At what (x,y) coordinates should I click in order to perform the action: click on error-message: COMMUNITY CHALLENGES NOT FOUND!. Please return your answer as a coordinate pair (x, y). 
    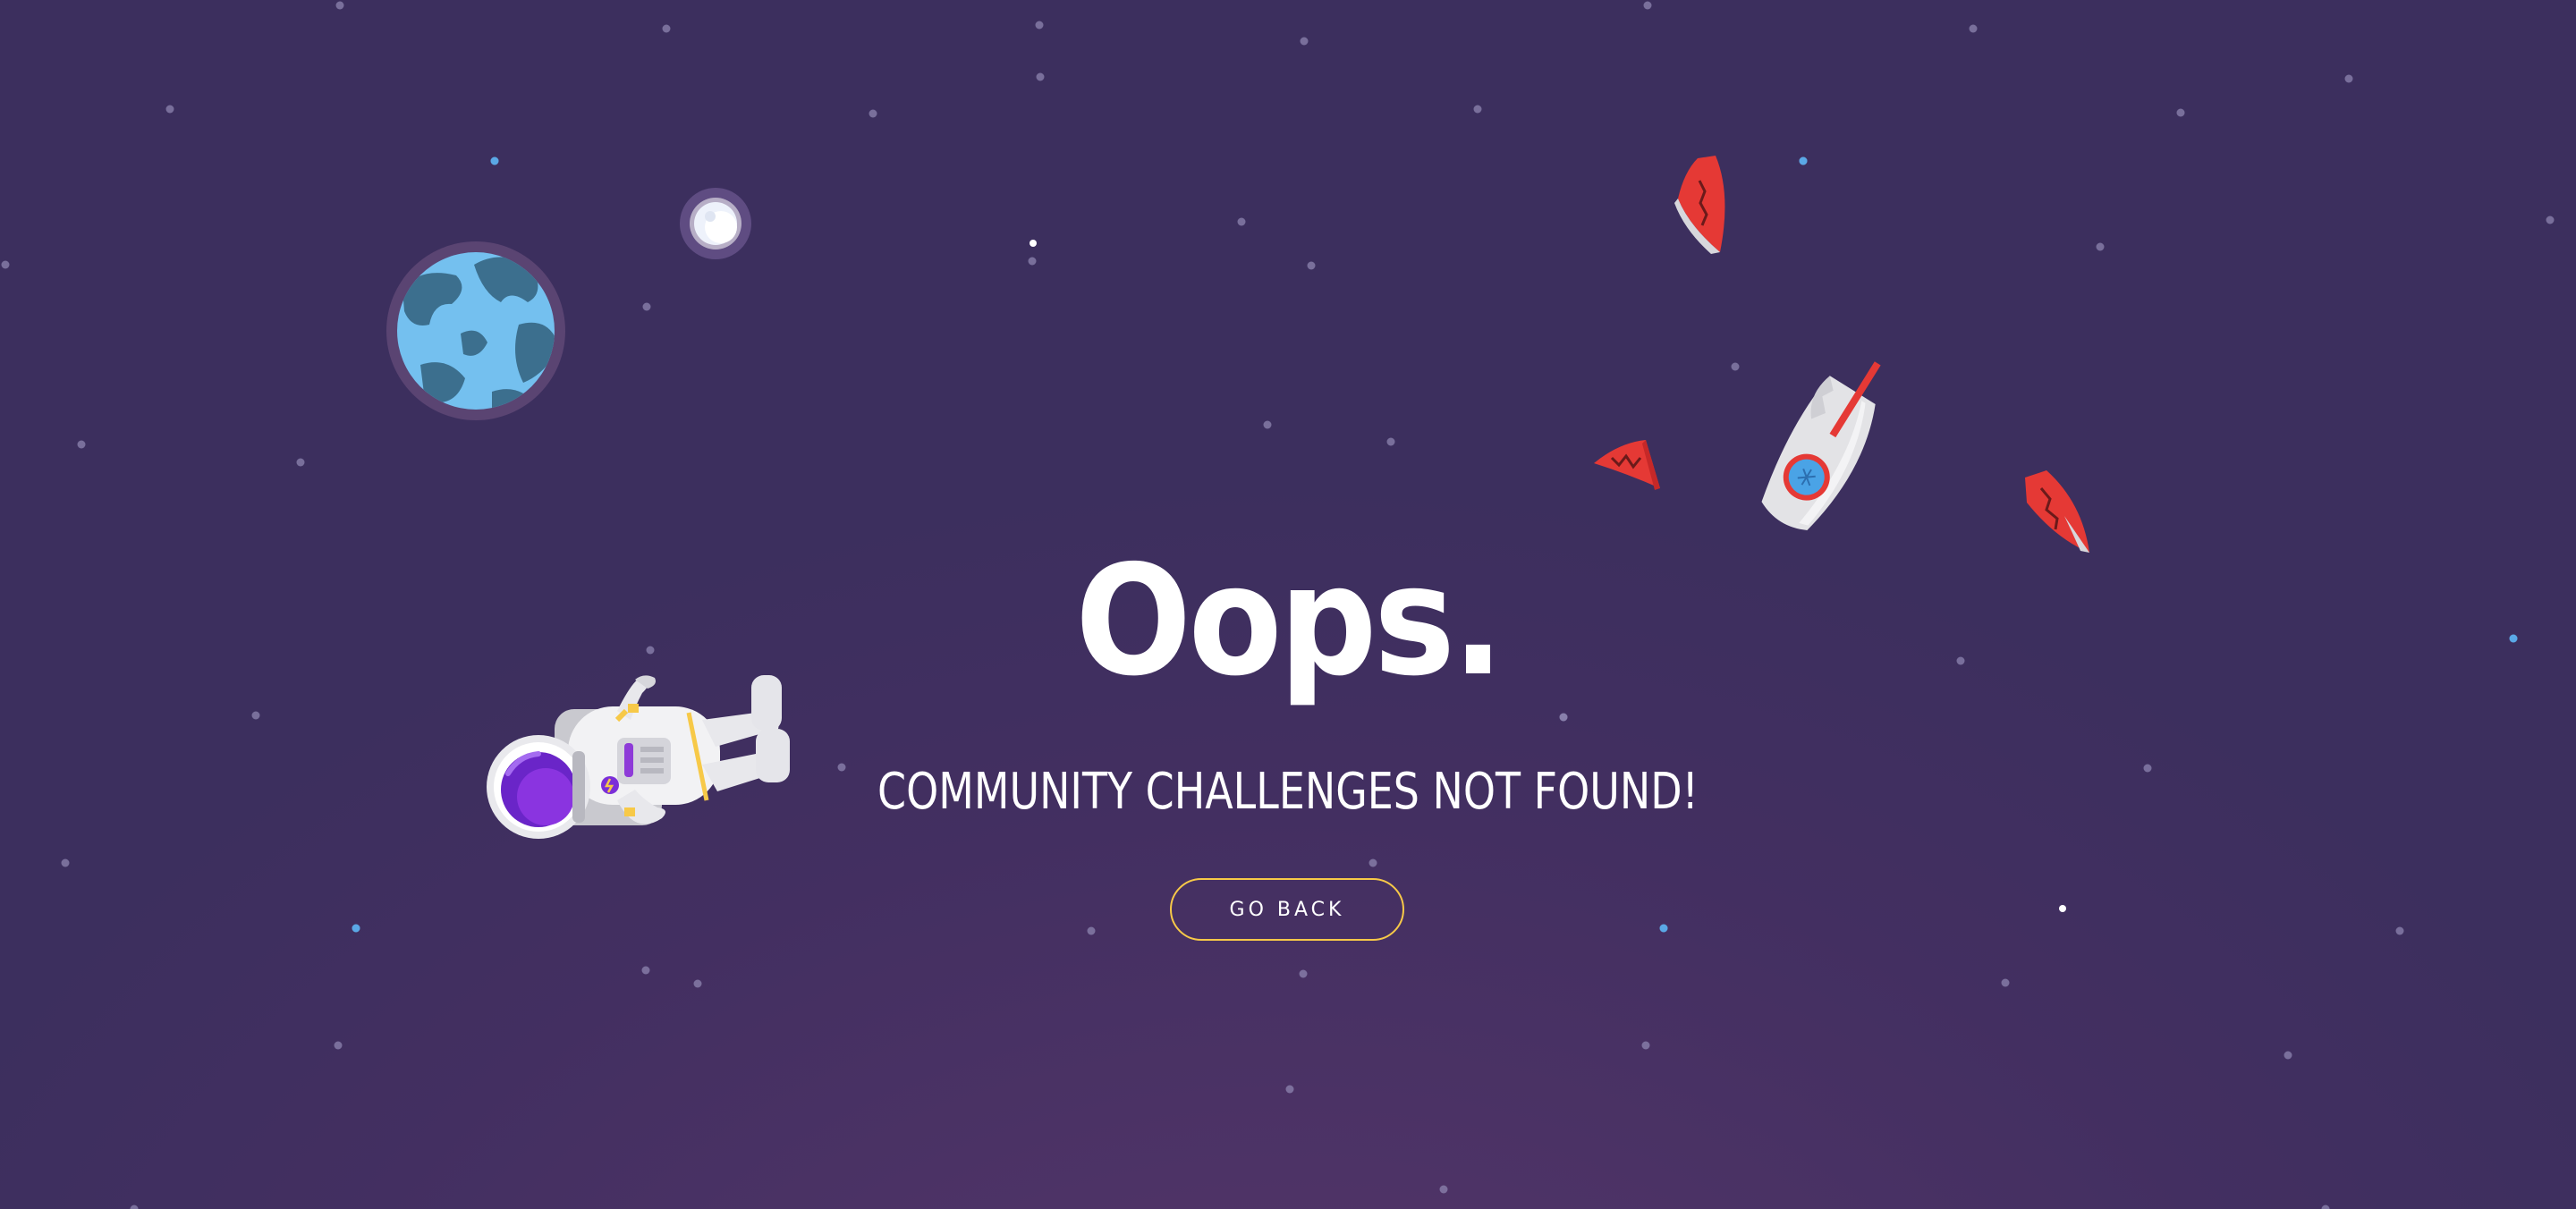
    Looking at the image, I should click on (1288, 792).